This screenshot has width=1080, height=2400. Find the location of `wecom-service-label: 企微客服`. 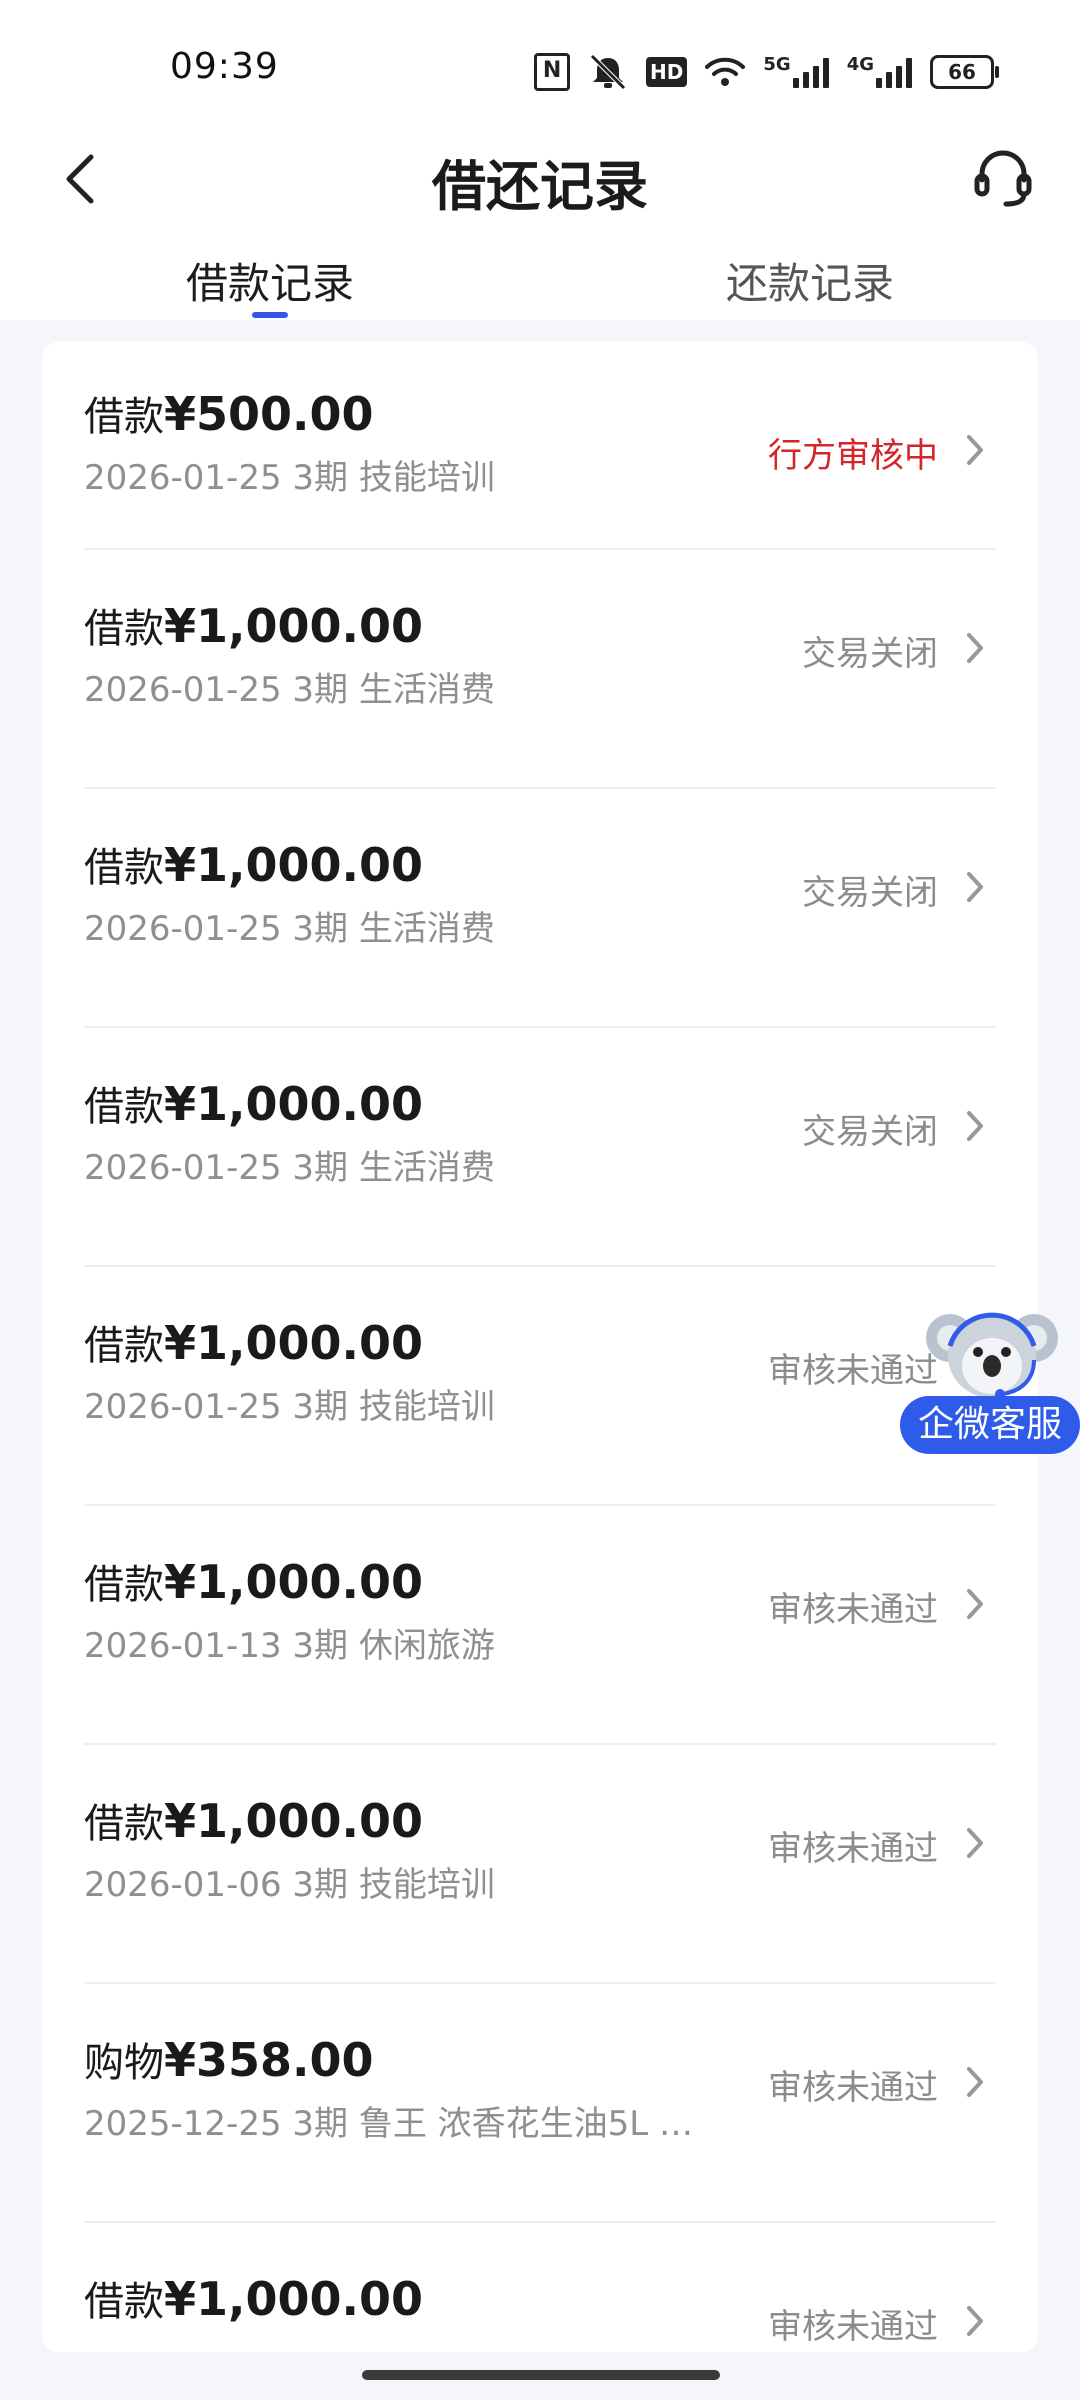

wecom-service-label: 企微客服 is located at coordinates (990, 1425).